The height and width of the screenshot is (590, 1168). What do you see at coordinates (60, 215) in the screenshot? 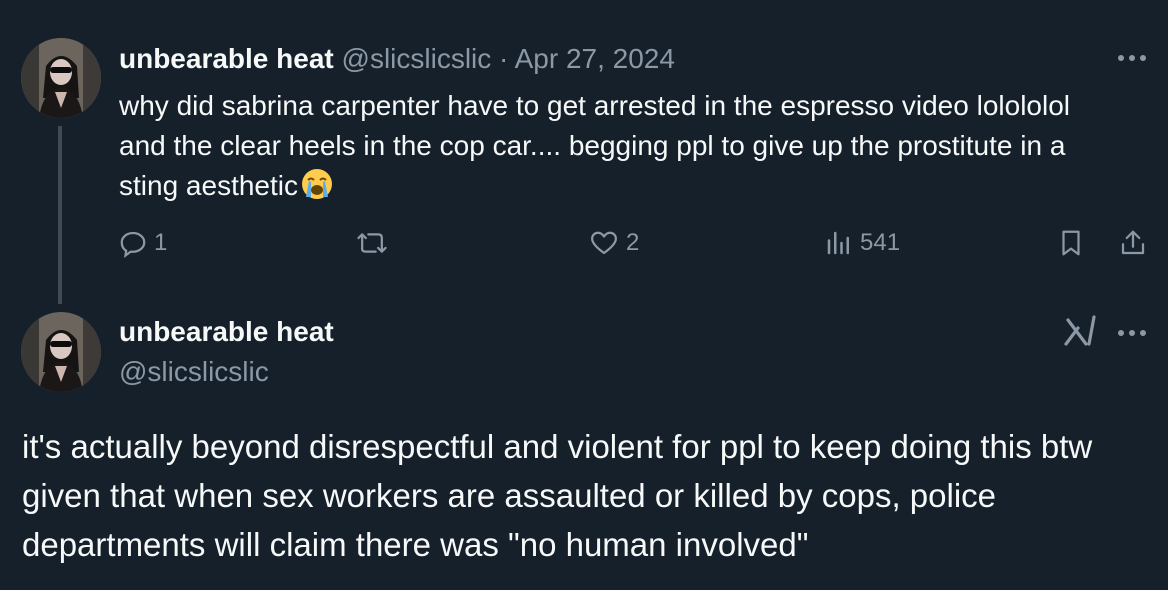
I see `thread-connector-line` at bounding box center [60, 215].